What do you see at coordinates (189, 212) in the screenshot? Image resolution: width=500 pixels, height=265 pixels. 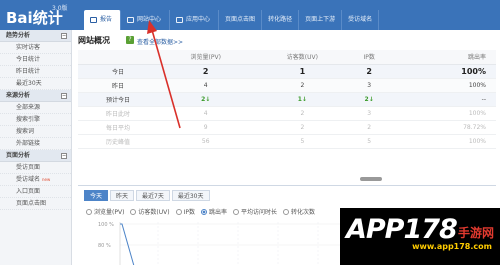 I see `metric-label: IP数` at bounding box center [189, 212].